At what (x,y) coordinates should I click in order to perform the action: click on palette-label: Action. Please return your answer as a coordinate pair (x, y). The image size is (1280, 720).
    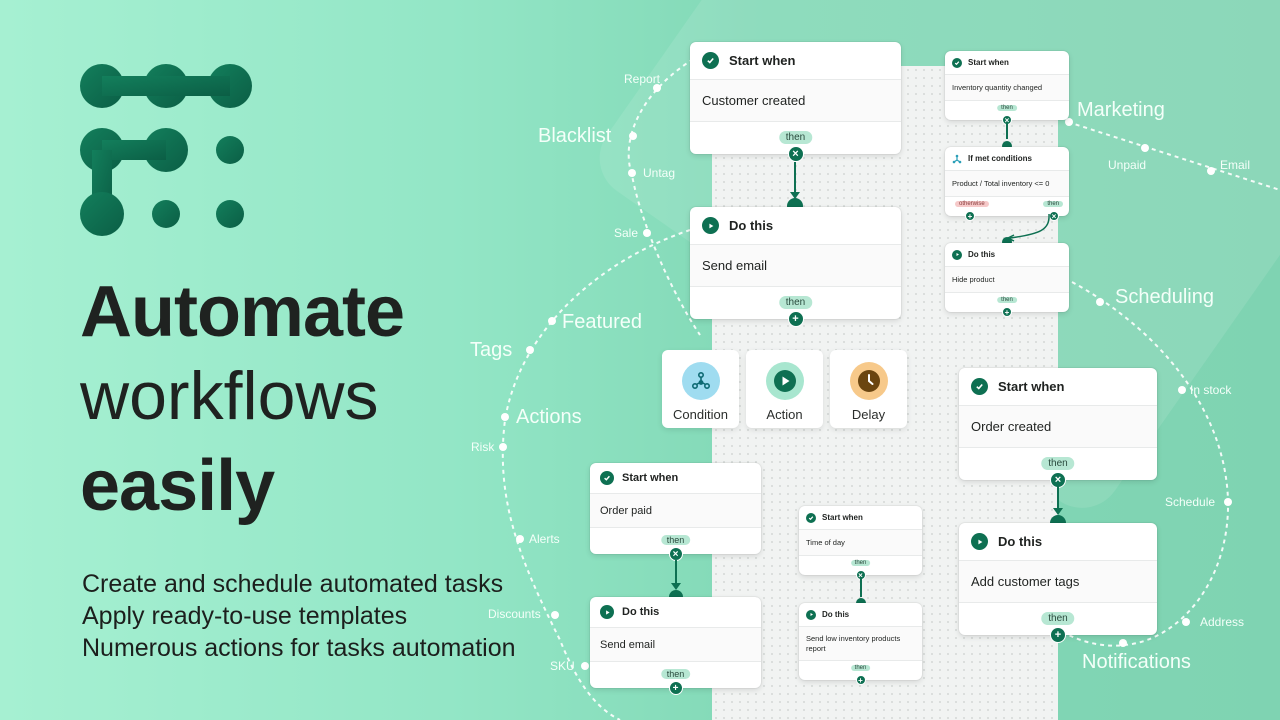
    Looking at the image, I should click on (784, 414).